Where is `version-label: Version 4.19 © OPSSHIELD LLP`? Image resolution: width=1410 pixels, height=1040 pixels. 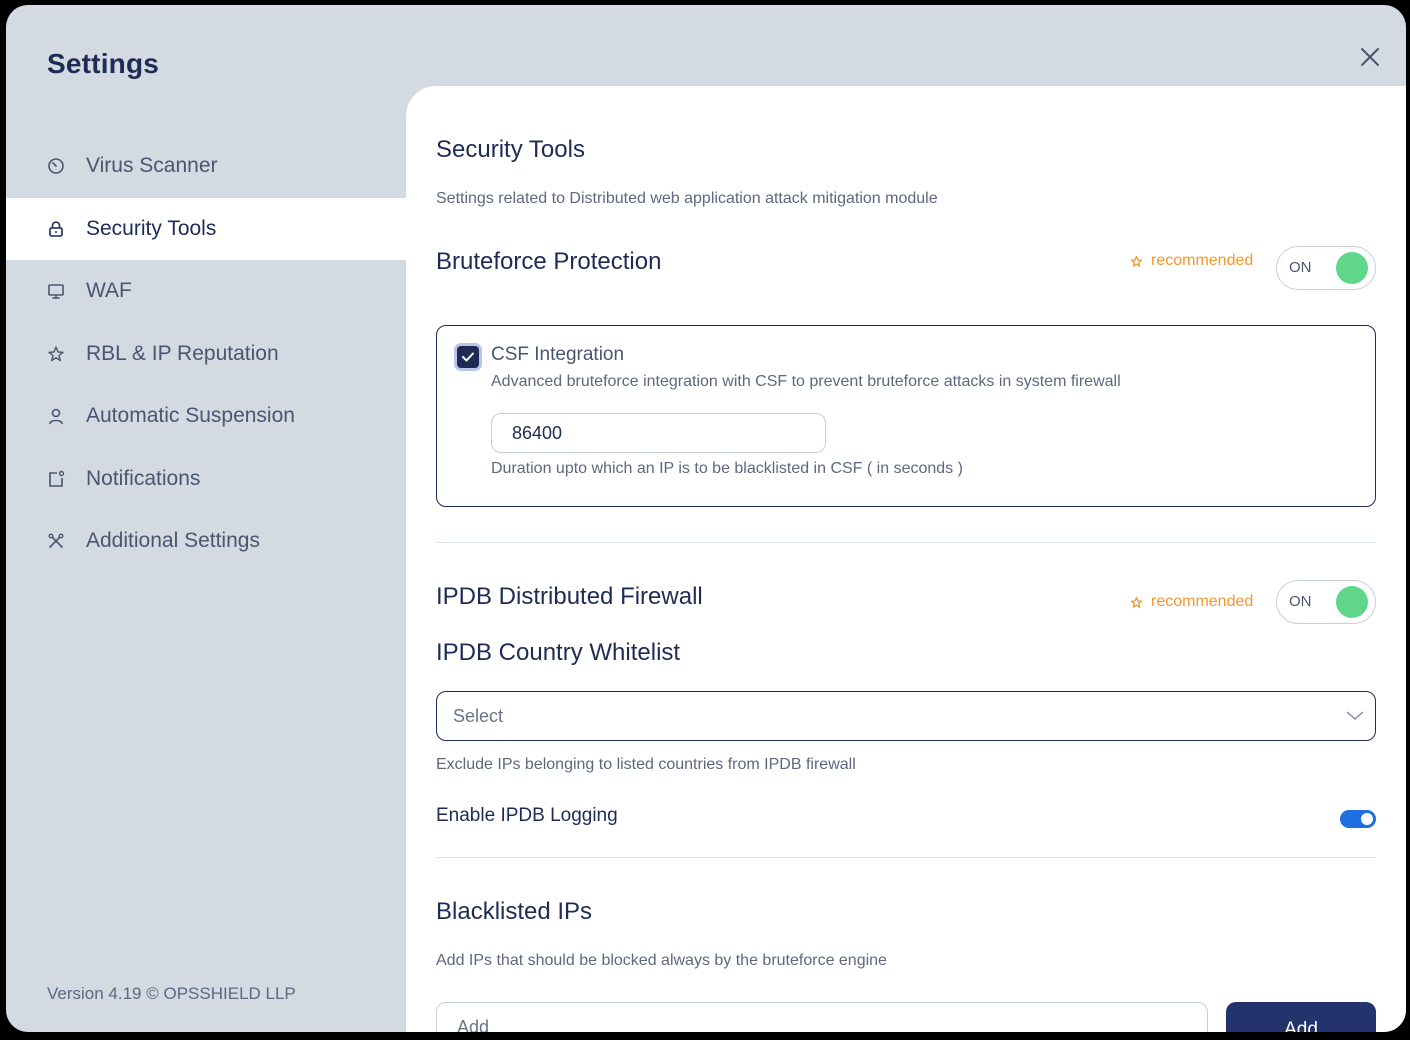
version-label: Version 4.19 © OPSSHIELD LLP is located at coordinates (171, 993).